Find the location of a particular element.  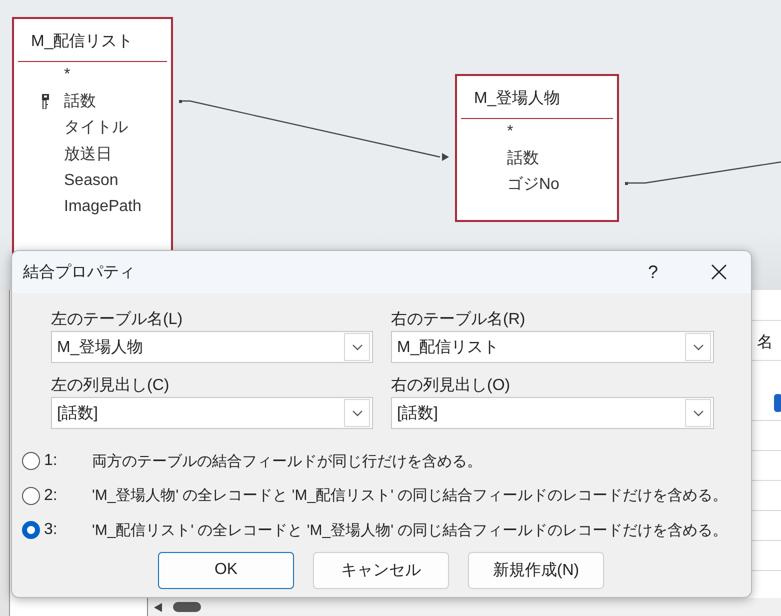

option-number: 1: is located at coordinates (50, 461).